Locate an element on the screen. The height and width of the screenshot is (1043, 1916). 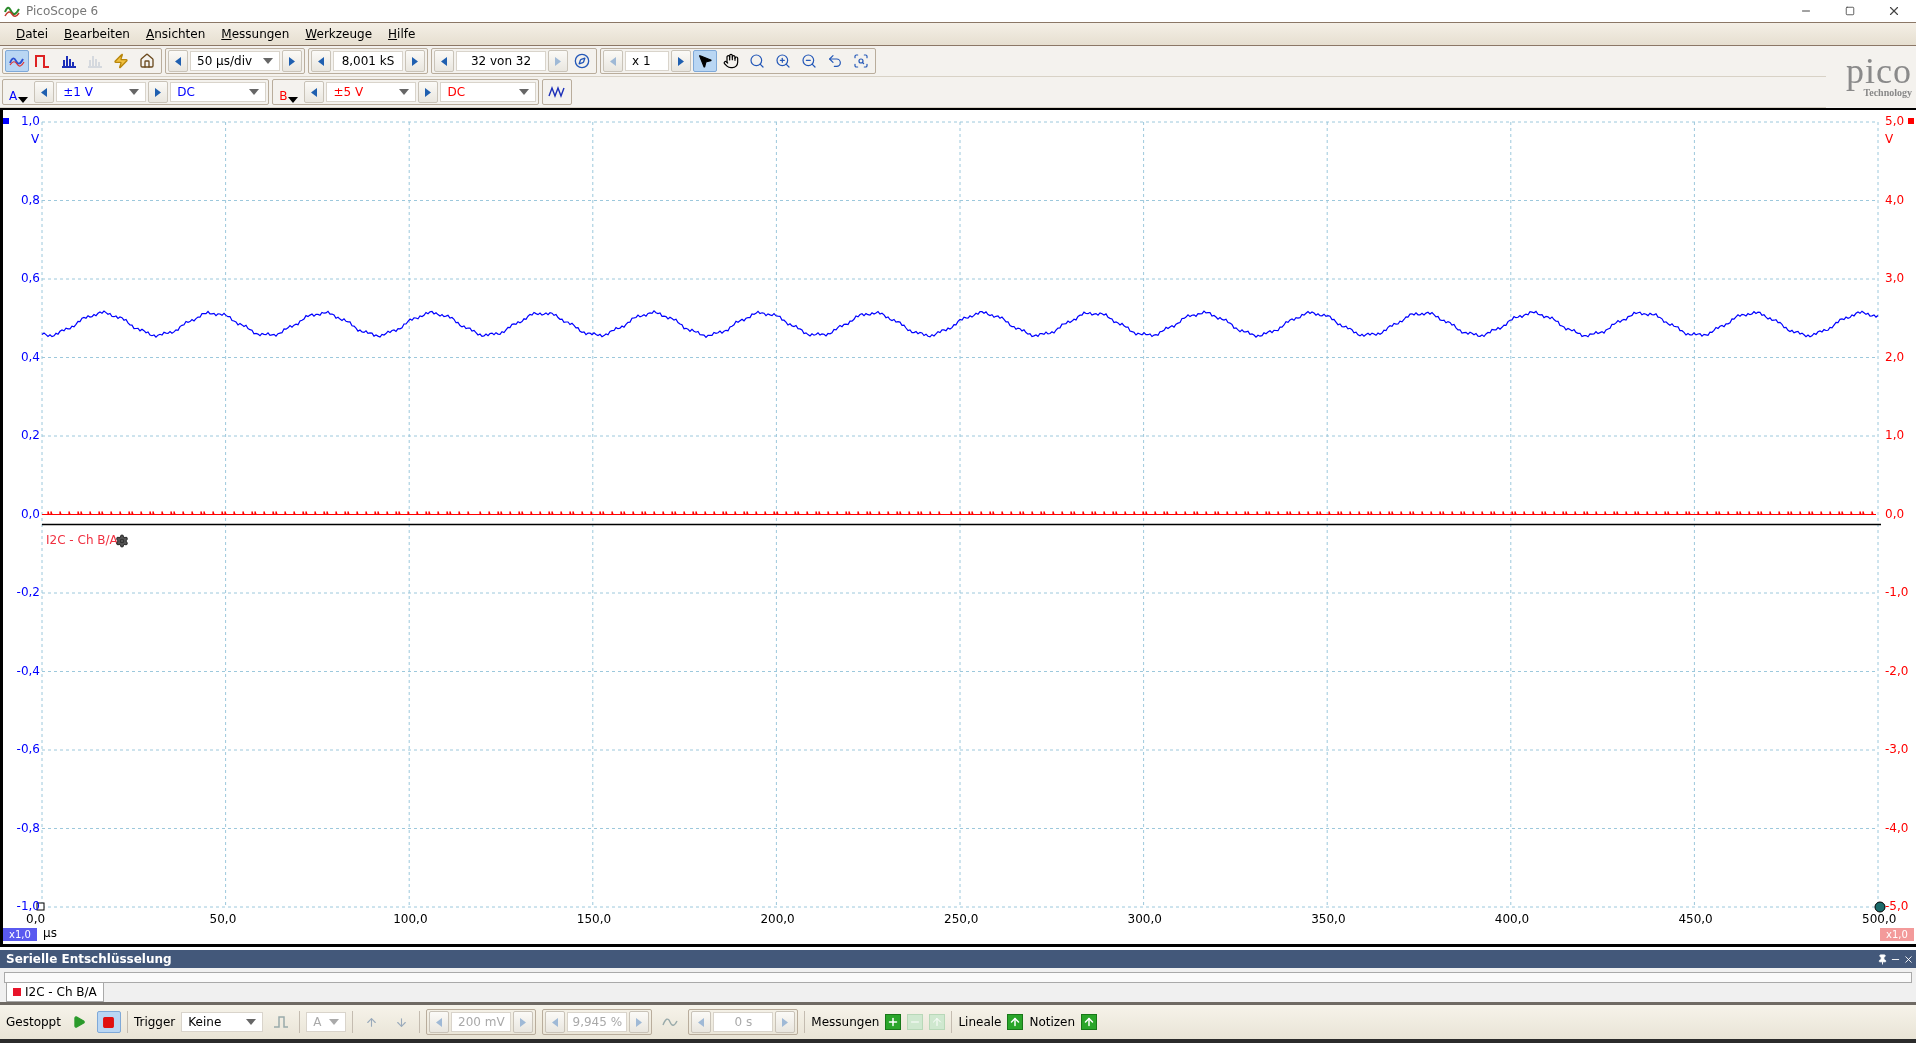
axis-label: 400,0 is located at coordinates (1512, 919).